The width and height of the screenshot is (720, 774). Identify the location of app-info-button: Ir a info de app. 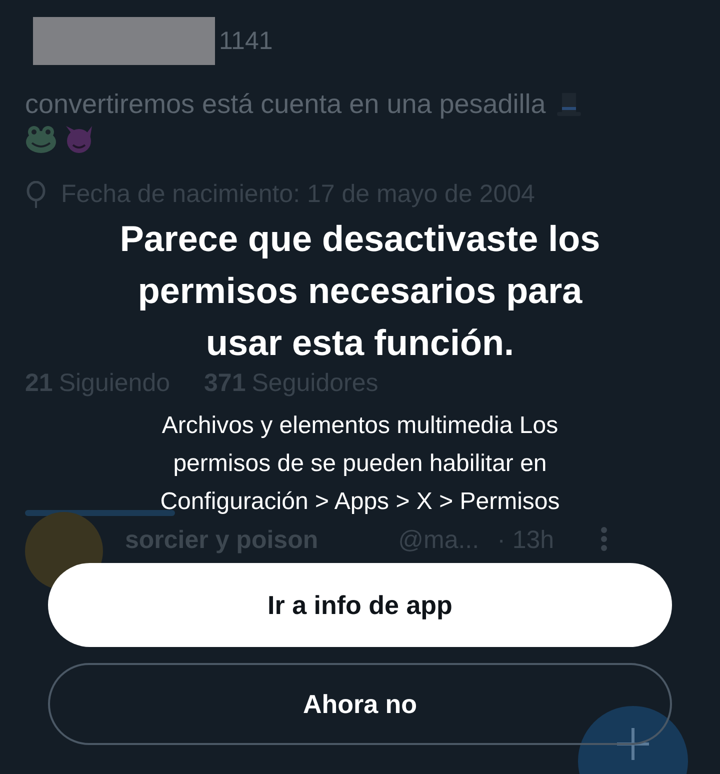
(360, 605).